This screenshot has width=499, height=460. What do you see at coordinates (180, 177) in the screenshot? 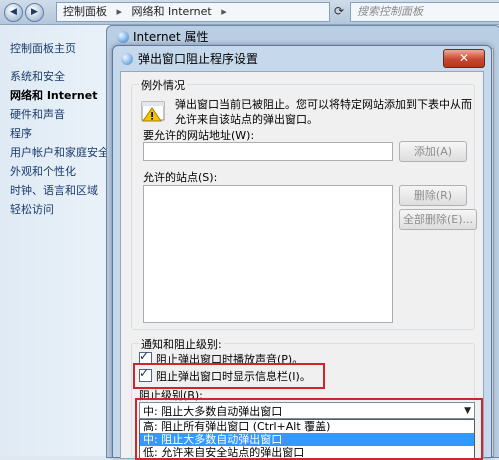
I see `allowed-sites-label: 允许的站点(S):` at bounding box center [180, 177].